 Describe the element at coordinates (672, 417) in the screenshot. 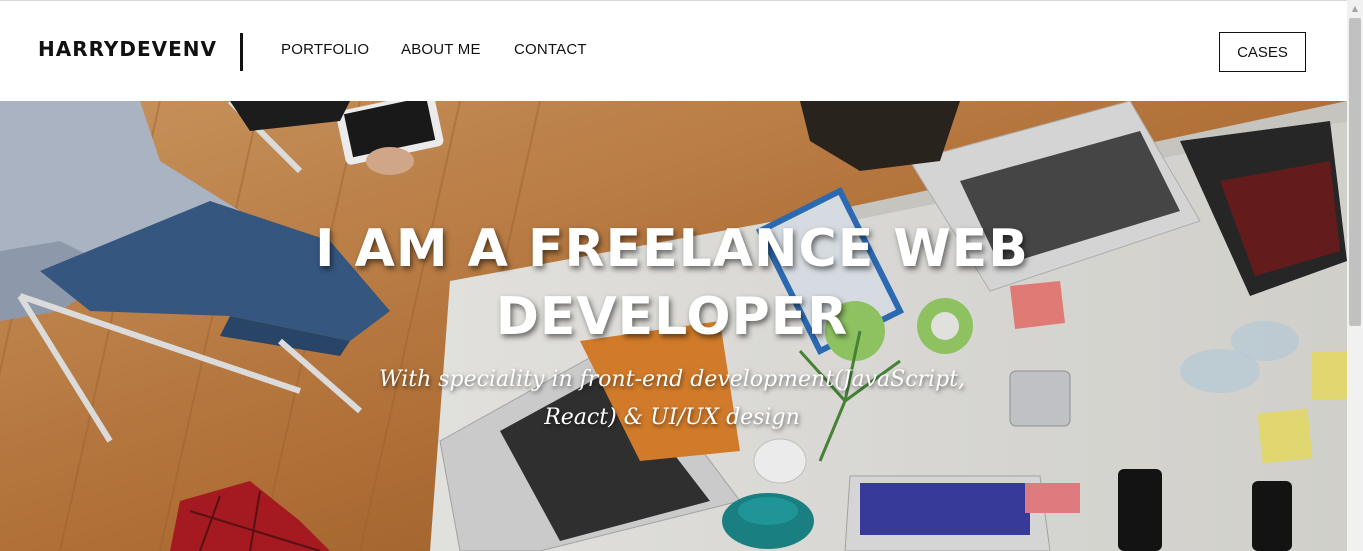

I see `hero-subtitle-line2: React) & UI/UX design` at that location.